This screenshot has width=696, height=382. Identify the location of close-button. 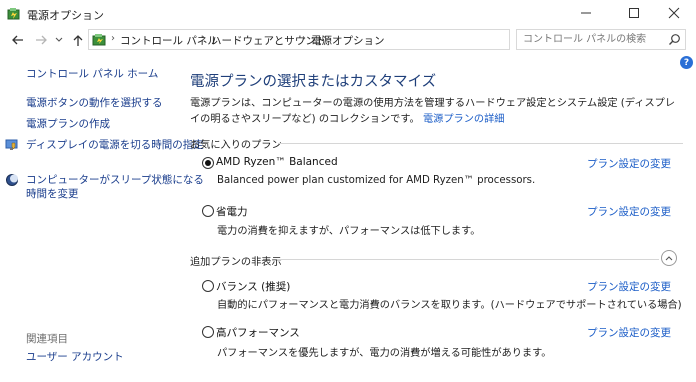
(674, 13).